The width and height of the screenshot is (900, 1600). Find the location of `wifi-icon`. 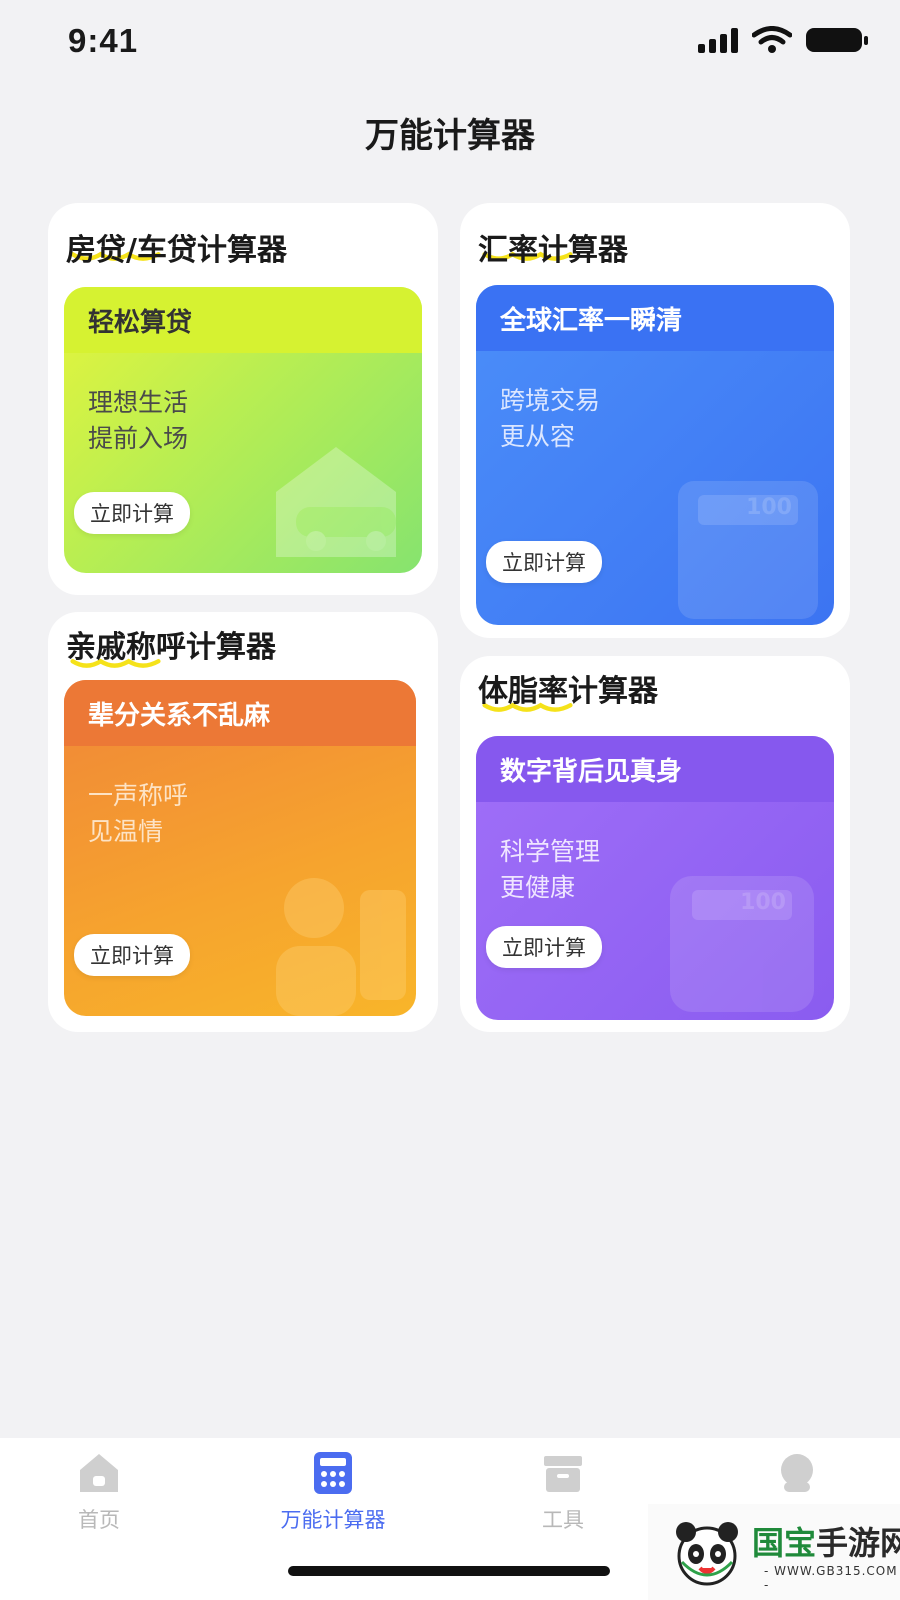

wifi-icon is located at coordinates (772, 39).